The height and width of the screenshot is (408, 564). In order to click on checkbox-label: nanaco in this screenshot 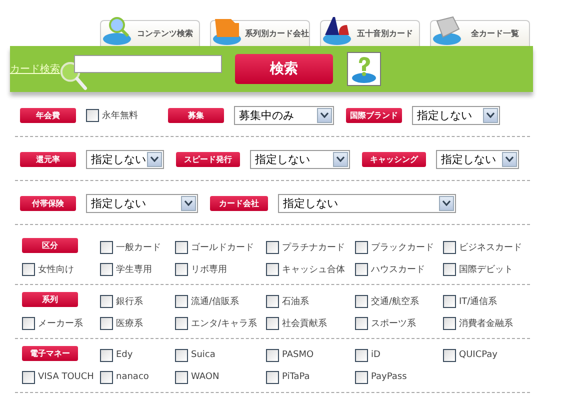, I will do `click(132, 377)`.